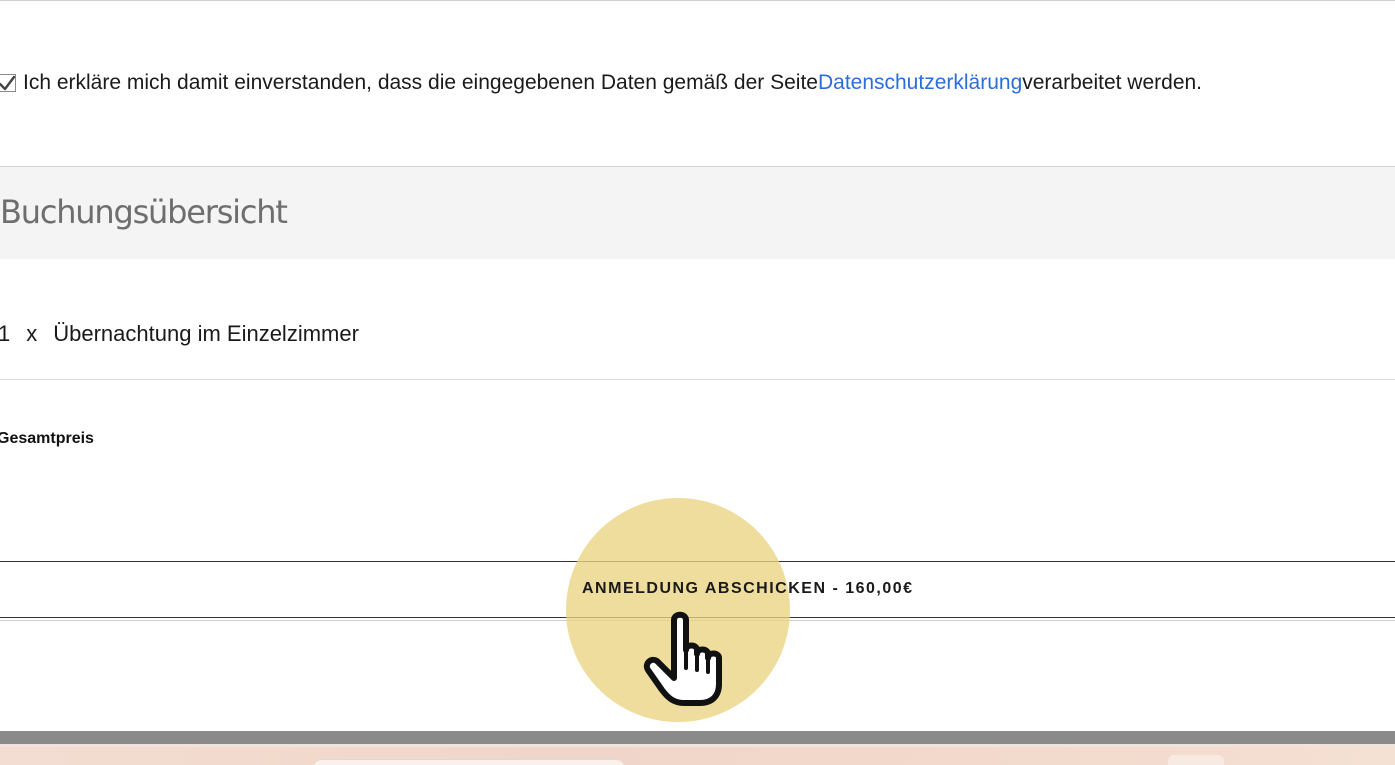 The height and width of the screenshot is (765, 1395). Describe the element at coordinates (1196, 760) in the screenshot. I see `taskbar-button` at that location.